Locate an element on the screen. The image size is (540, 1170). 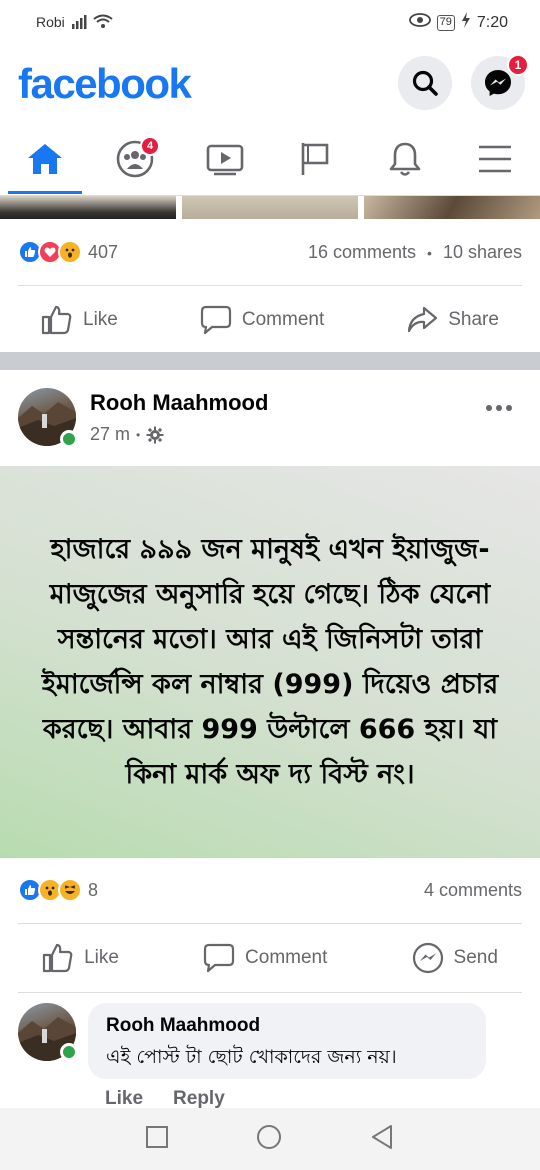
tab-groups: 4 is located at coordinates (135, 159).